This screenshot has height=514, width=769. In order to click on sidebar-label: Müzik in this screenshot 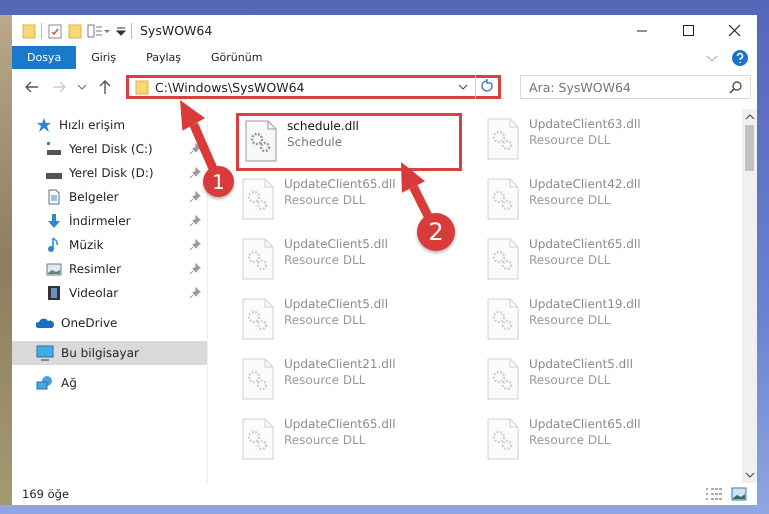, I will do `click(86, 245)`.